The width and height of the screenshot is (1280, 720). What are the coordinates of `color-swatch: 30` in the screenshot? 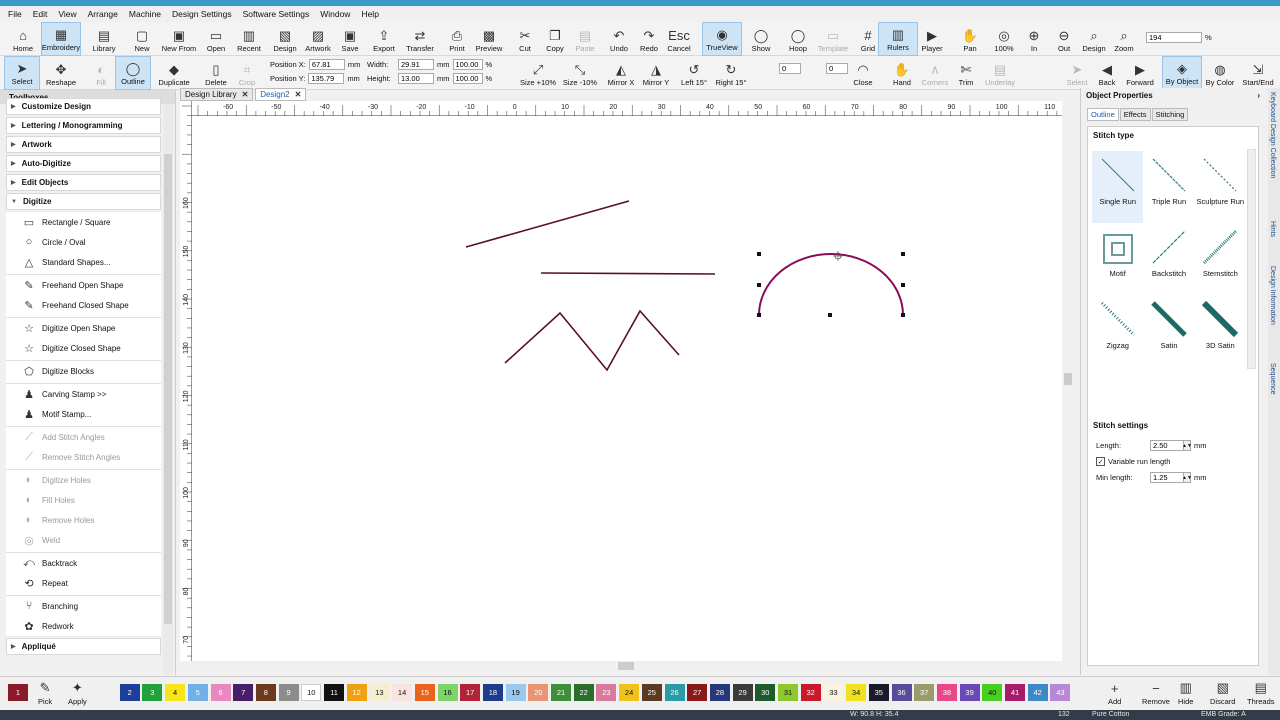 It's located at (765, 692).